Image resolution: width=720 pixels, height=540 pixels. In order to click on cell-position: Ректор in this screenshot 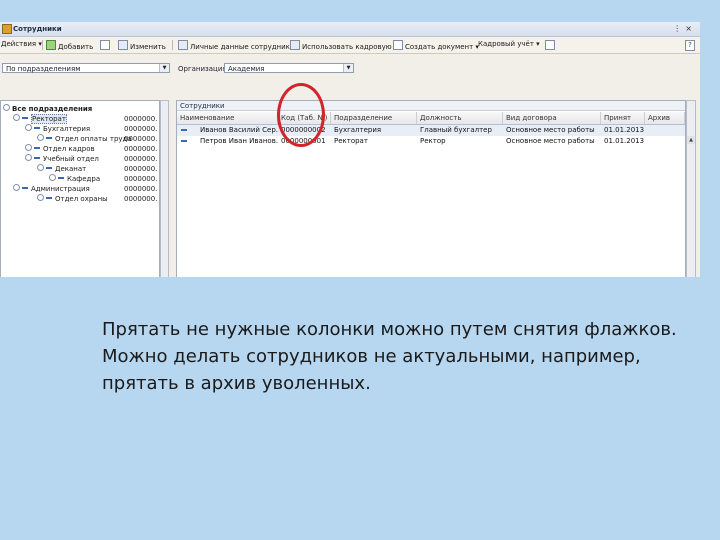, I will do `click(433, 141)`.